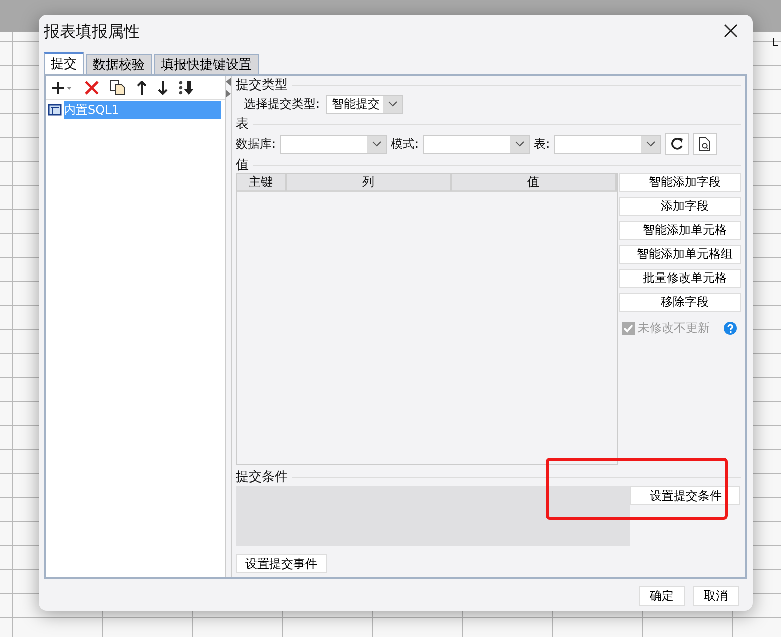  I want to click on section-heading: 提交类型, so click(262, 85).